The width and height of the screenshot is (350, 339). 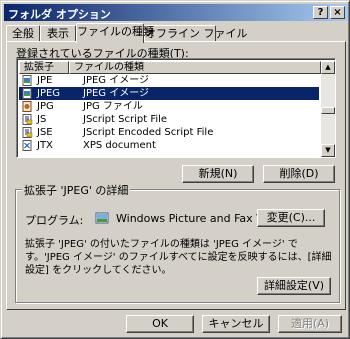 What do you see at coordinates (59, 14) in the screenshot?
I see `window-title: フォルダ オプション` at bounding box center [59, 14].